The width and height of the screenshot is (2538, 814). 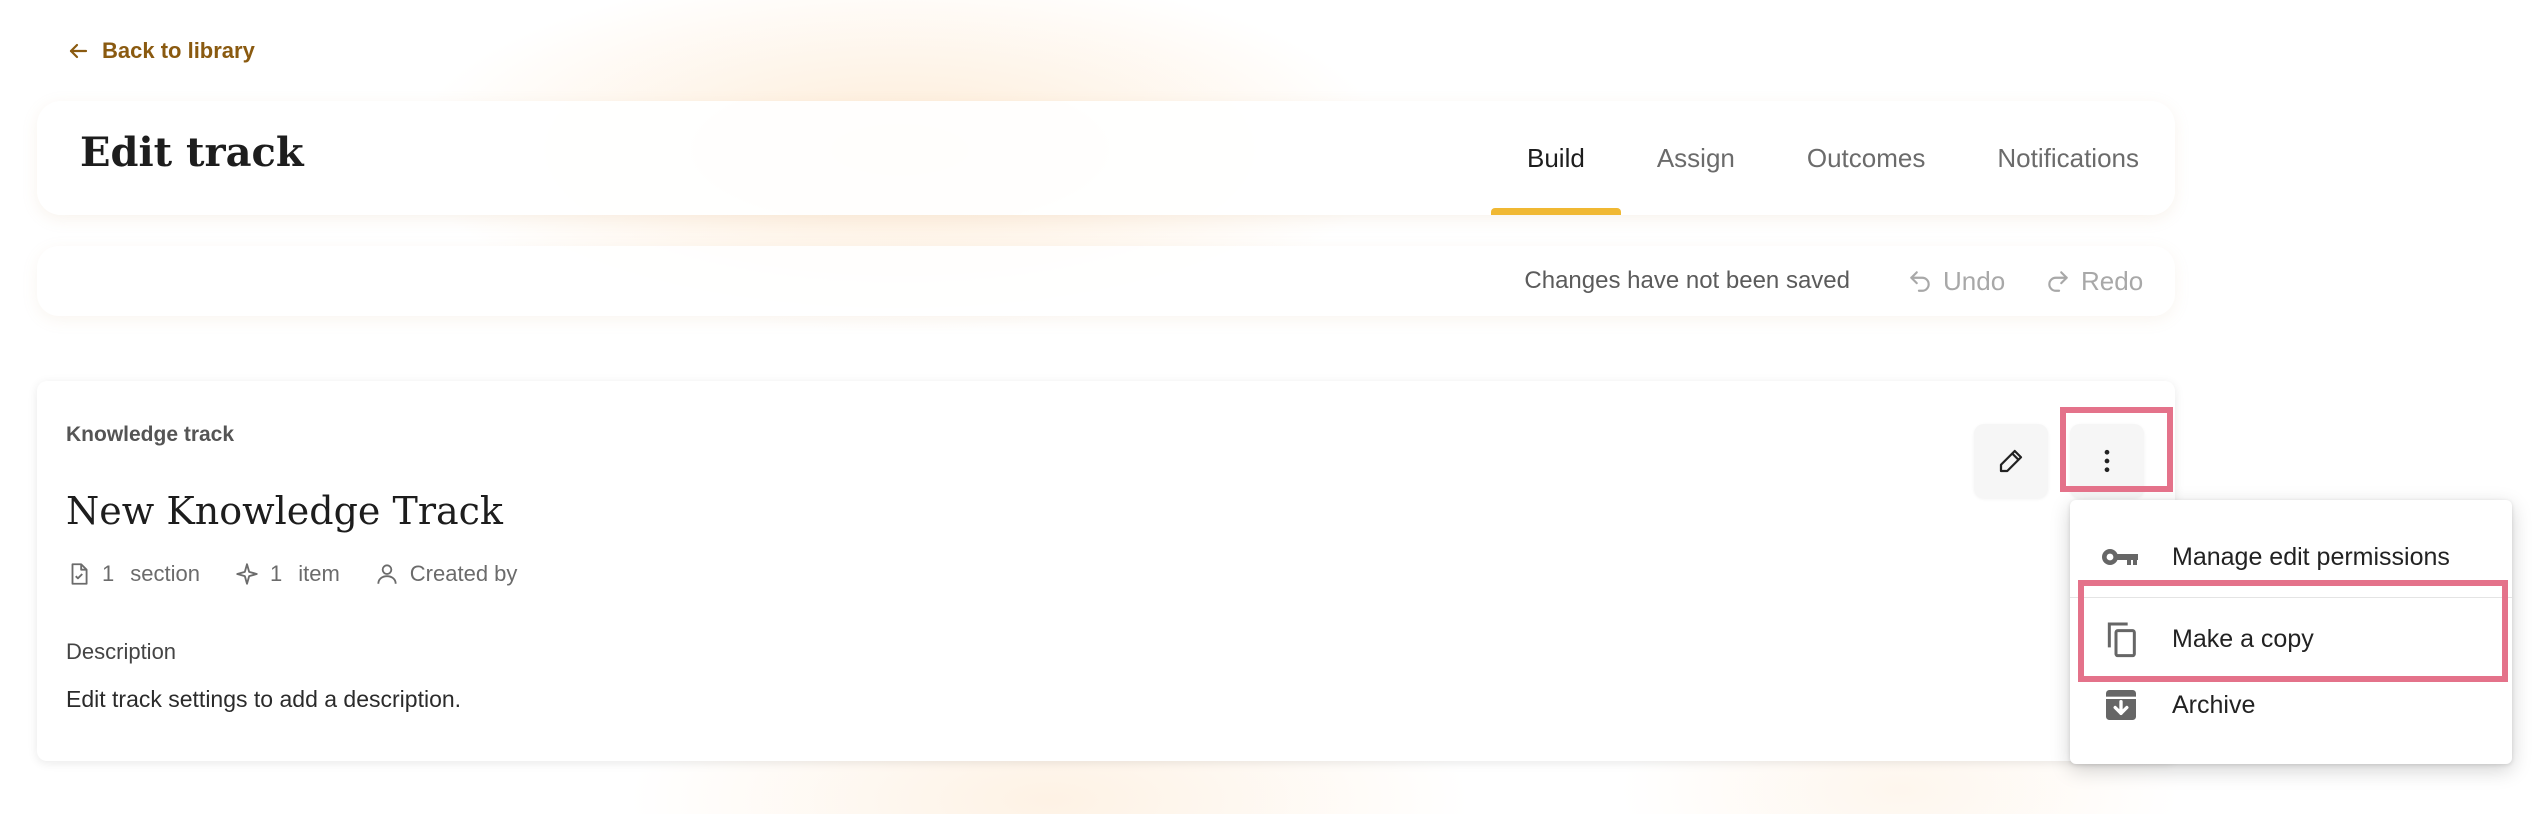 I want to click on tab-build: Build, so click(x=1556, y=158).